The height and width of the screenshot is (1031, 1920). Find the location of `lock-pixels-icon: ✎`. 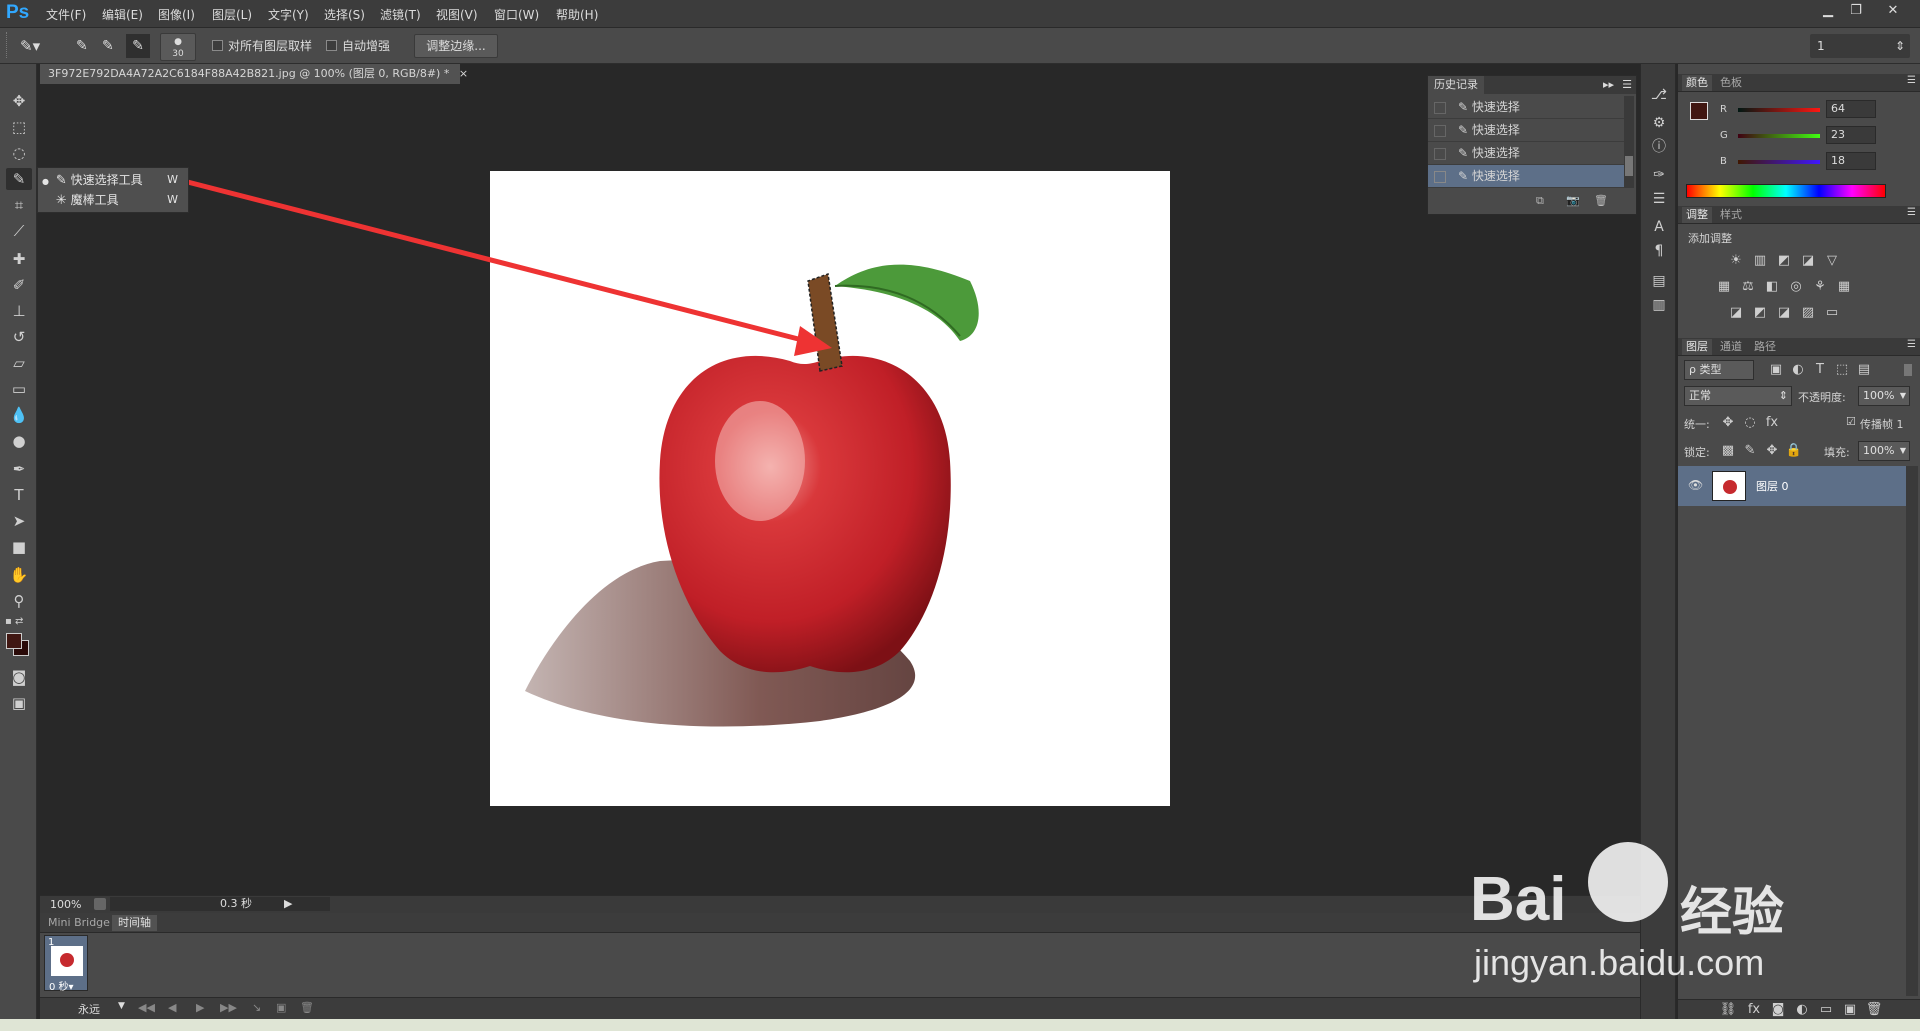

lock-pixels-icon: ✎ is located at coordinates (1750, 451).